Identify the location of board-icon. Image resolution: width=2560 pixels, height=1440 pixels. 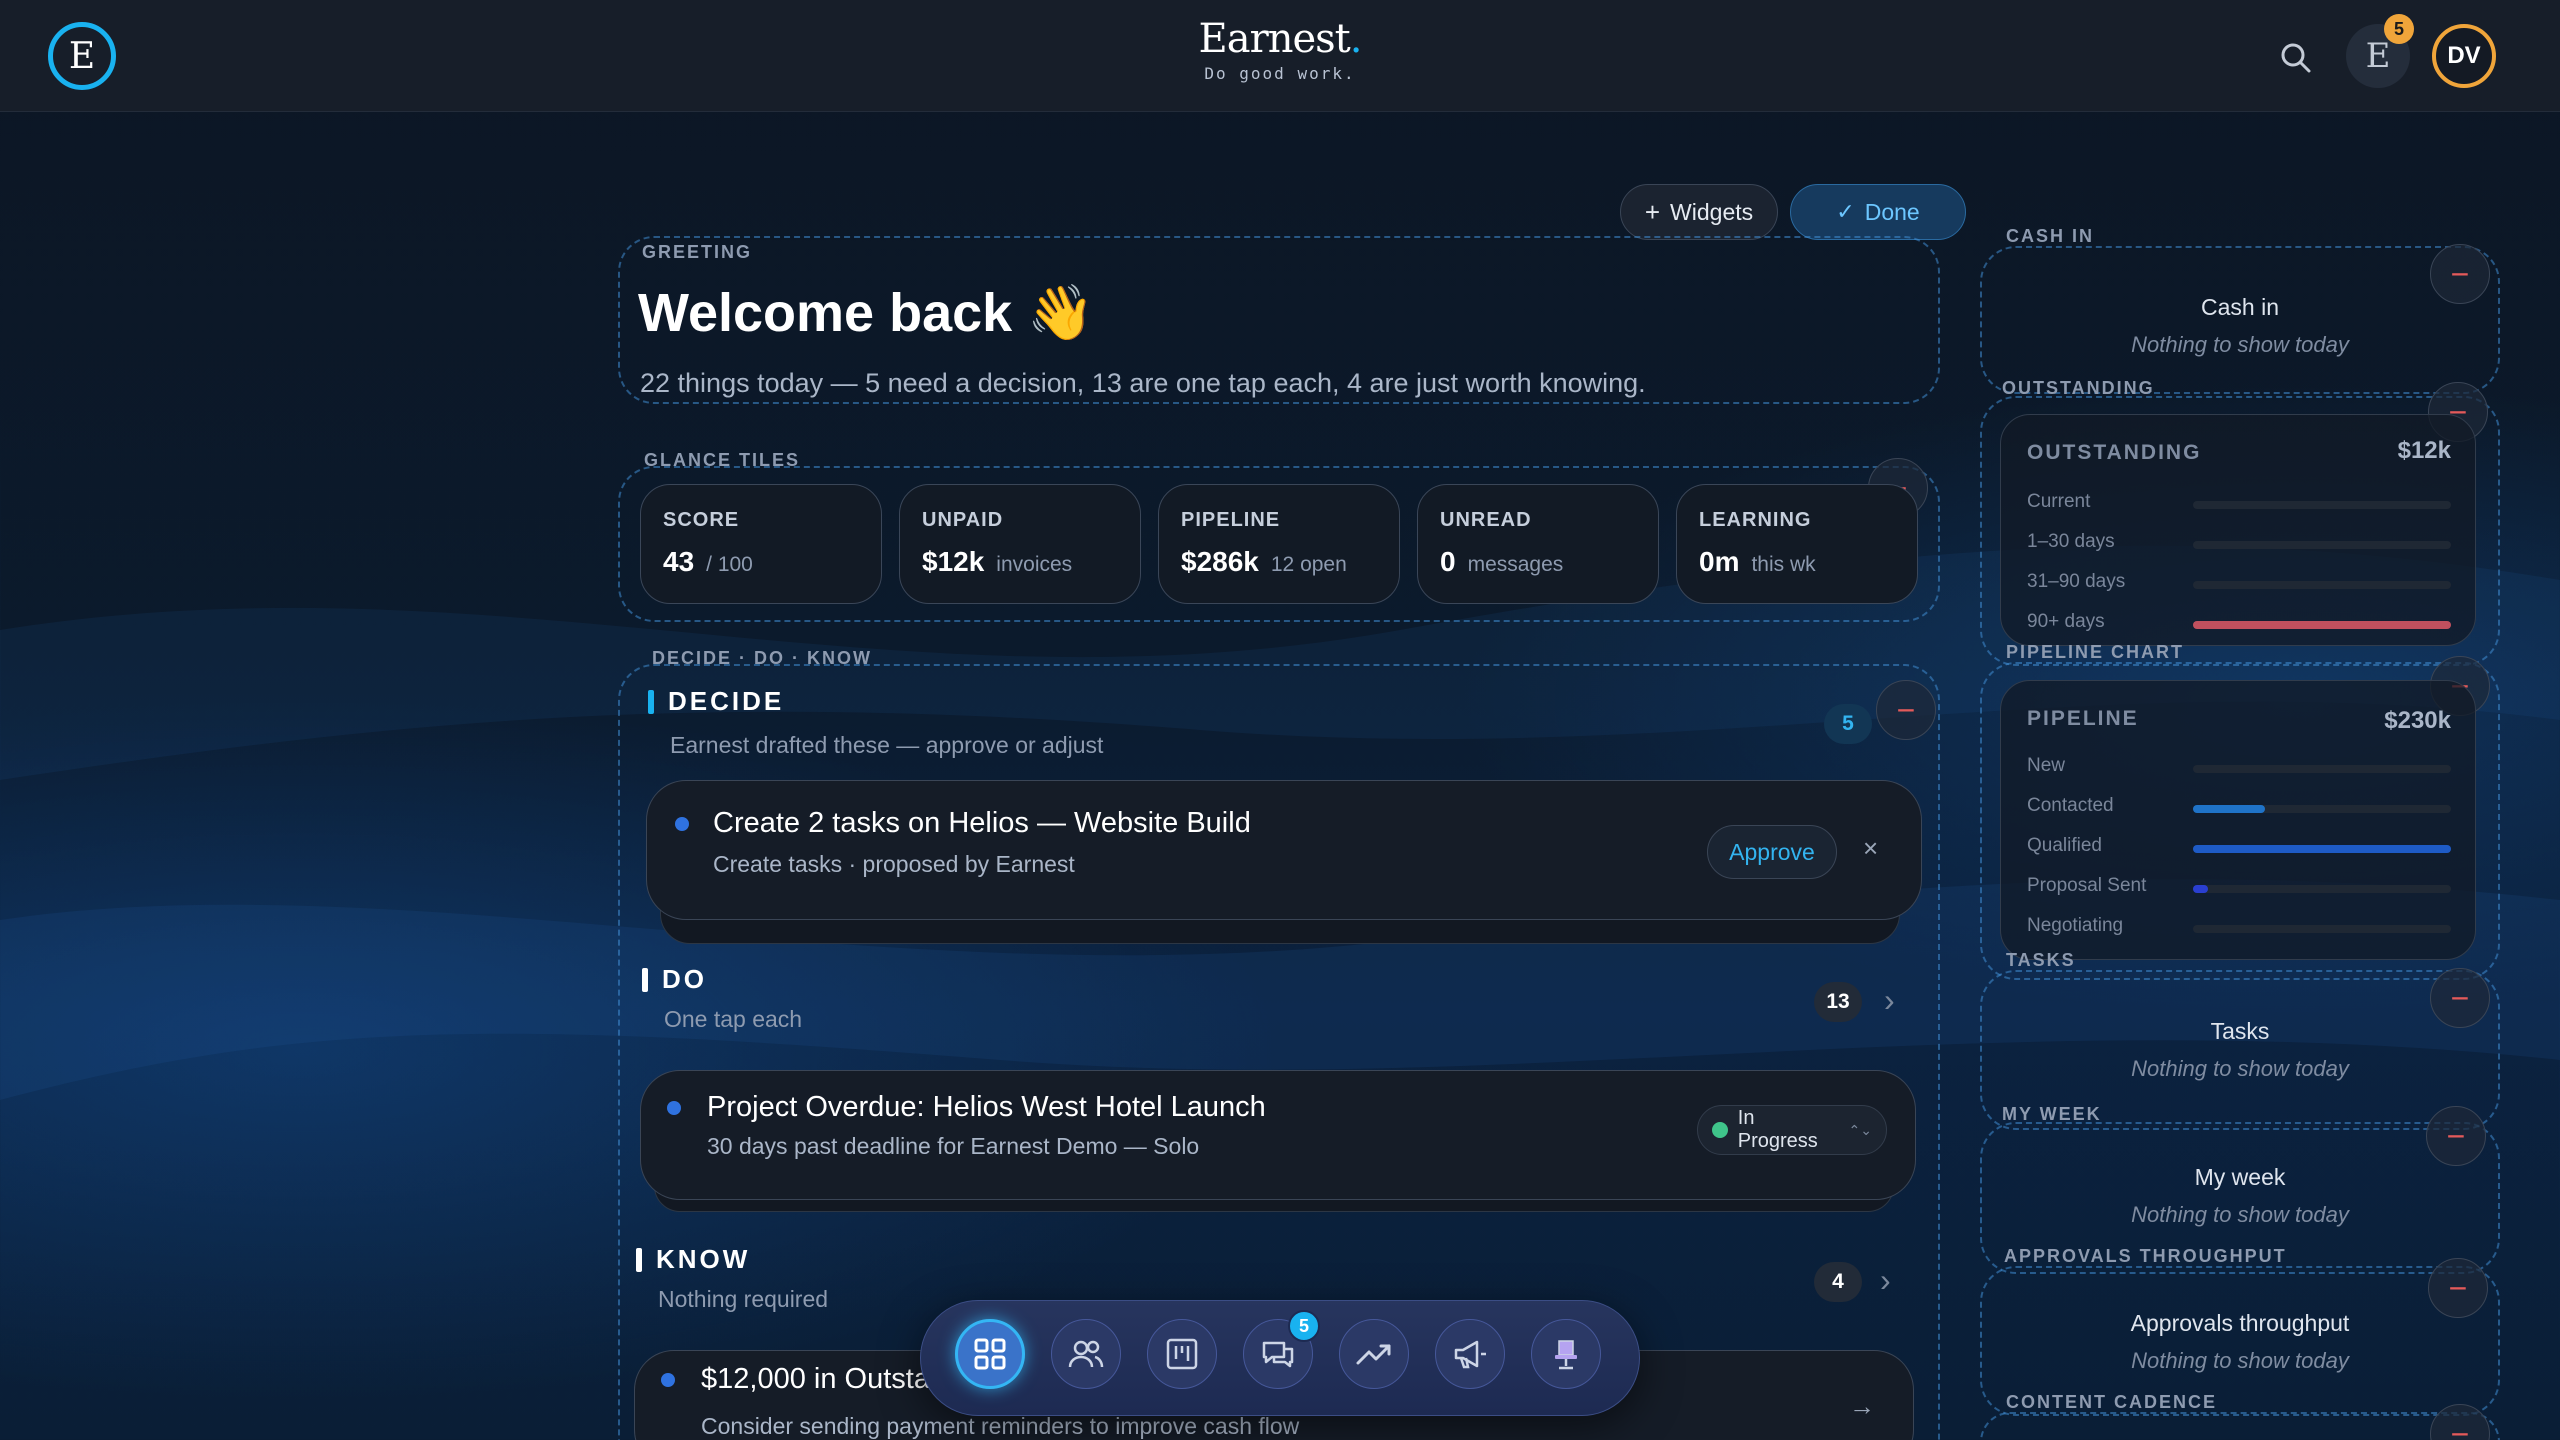
(1182, 1354).